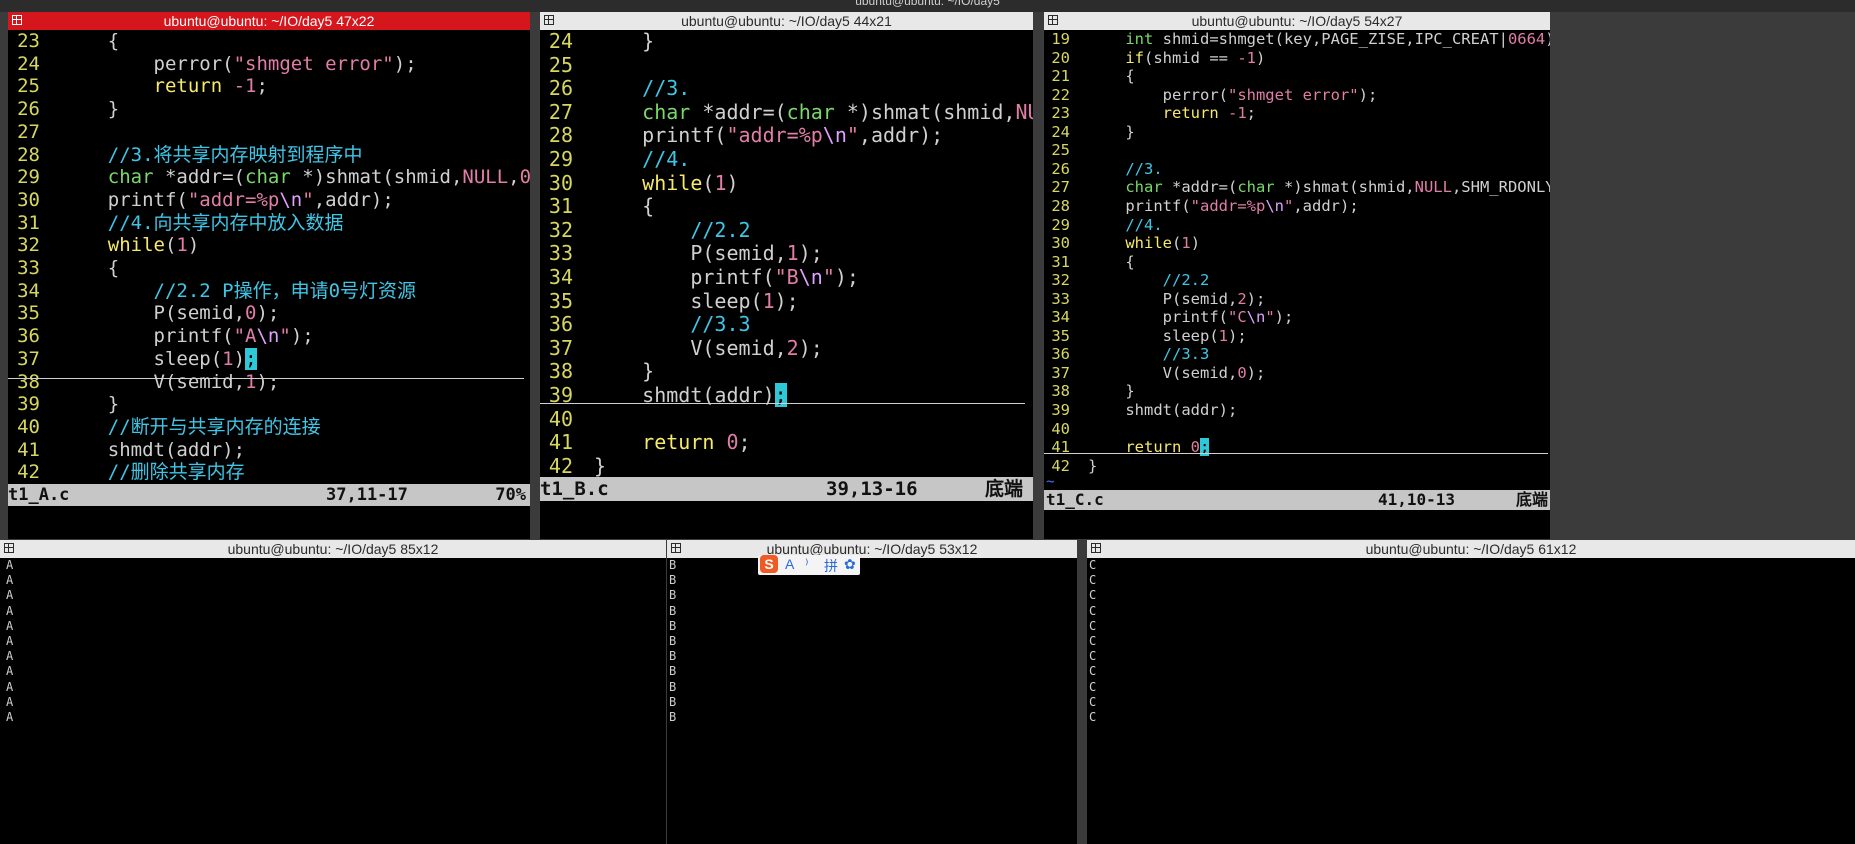  What do you see at coordinates (269, 336) in the screenshot?
I see `code-line: 36 printf("A\n");` at bounding box center [269, 336].